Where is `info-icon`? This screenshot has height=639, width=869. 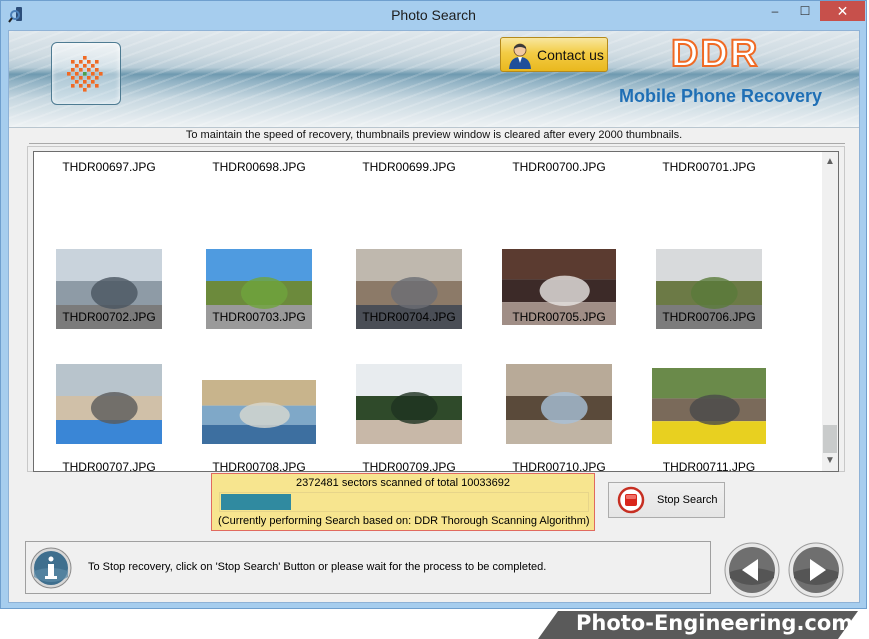 info-icon is located at coordinates (51, 568).